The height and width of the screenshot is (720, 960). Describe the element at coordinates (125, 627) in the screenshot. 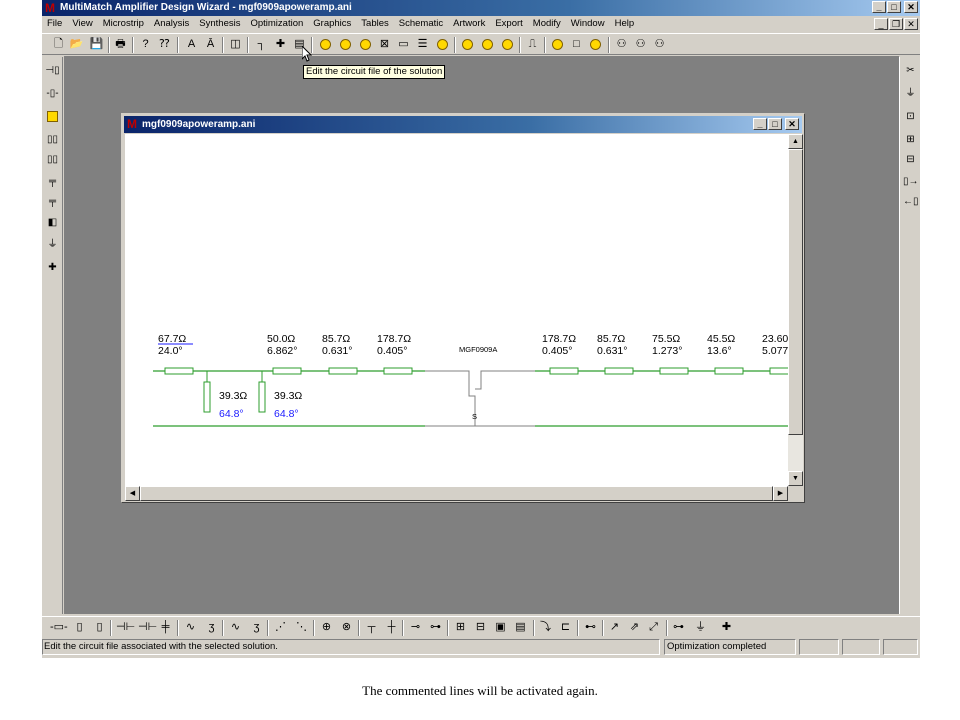

I see `series-cap-icon: ⊣⊢` at that location.